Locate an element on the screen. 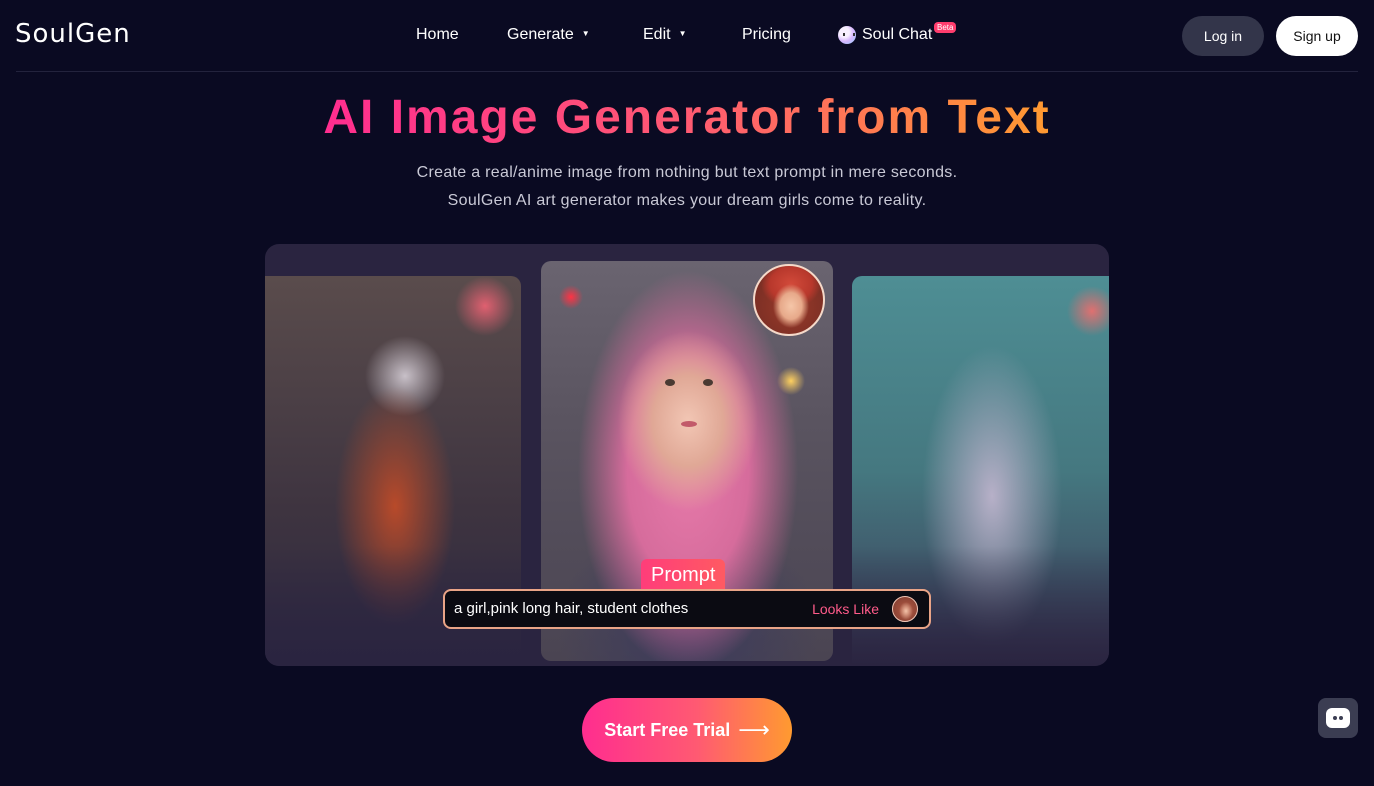 This screenshot has width=1374, height=786. nav-pricing-label: Pricing is located at coordinates (766, 34).